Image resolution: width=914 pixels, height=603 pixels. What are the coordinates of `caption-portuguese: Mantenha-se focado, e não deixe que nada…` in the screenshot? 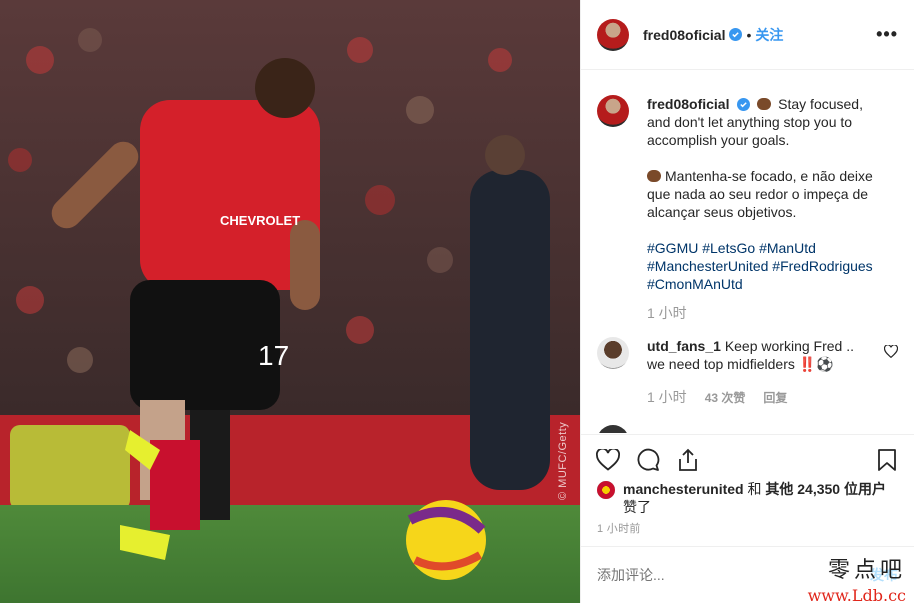 It's located at (760, 194).